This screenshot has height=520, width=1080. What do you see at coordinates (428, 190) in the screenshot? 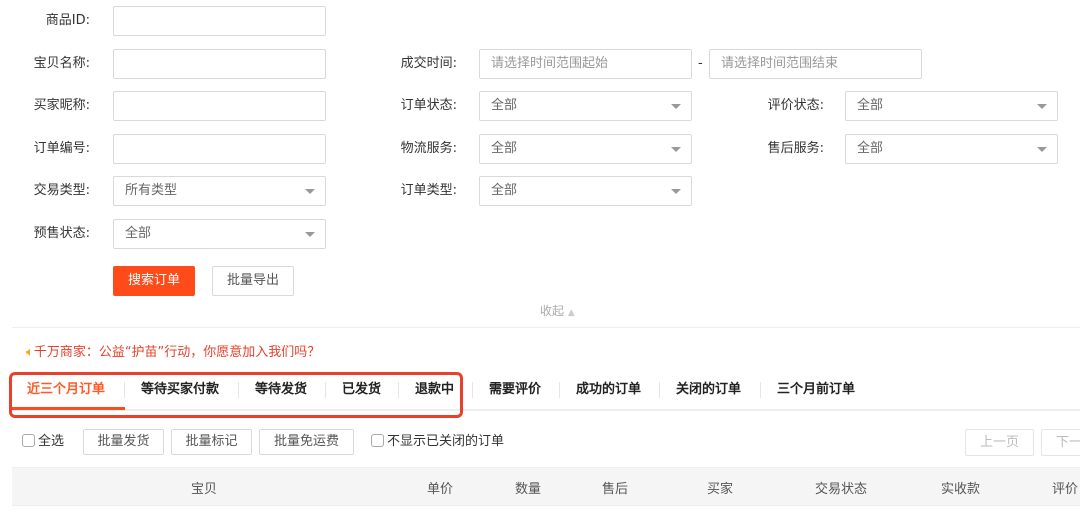
I see `order-type-label: 订单类型:` at bounding box center [428, 190].